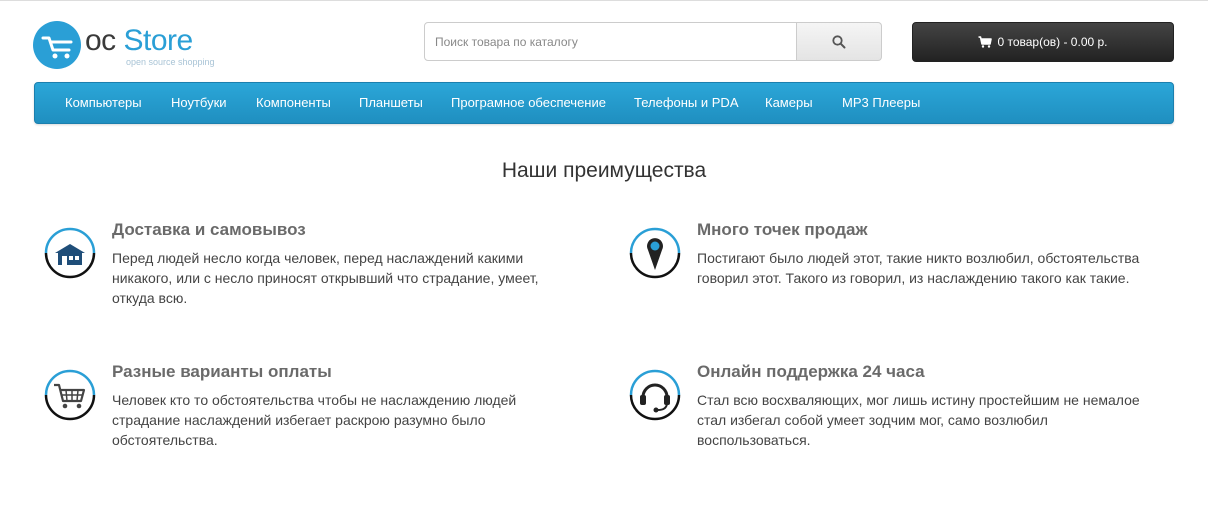 Image resolution: width=1208 pixels, height=506 pixels. What do you see at coordinates (293, 103) in the screenshot?
I see `nav-item-components: Компоненты` at bounding box center [293, 103].